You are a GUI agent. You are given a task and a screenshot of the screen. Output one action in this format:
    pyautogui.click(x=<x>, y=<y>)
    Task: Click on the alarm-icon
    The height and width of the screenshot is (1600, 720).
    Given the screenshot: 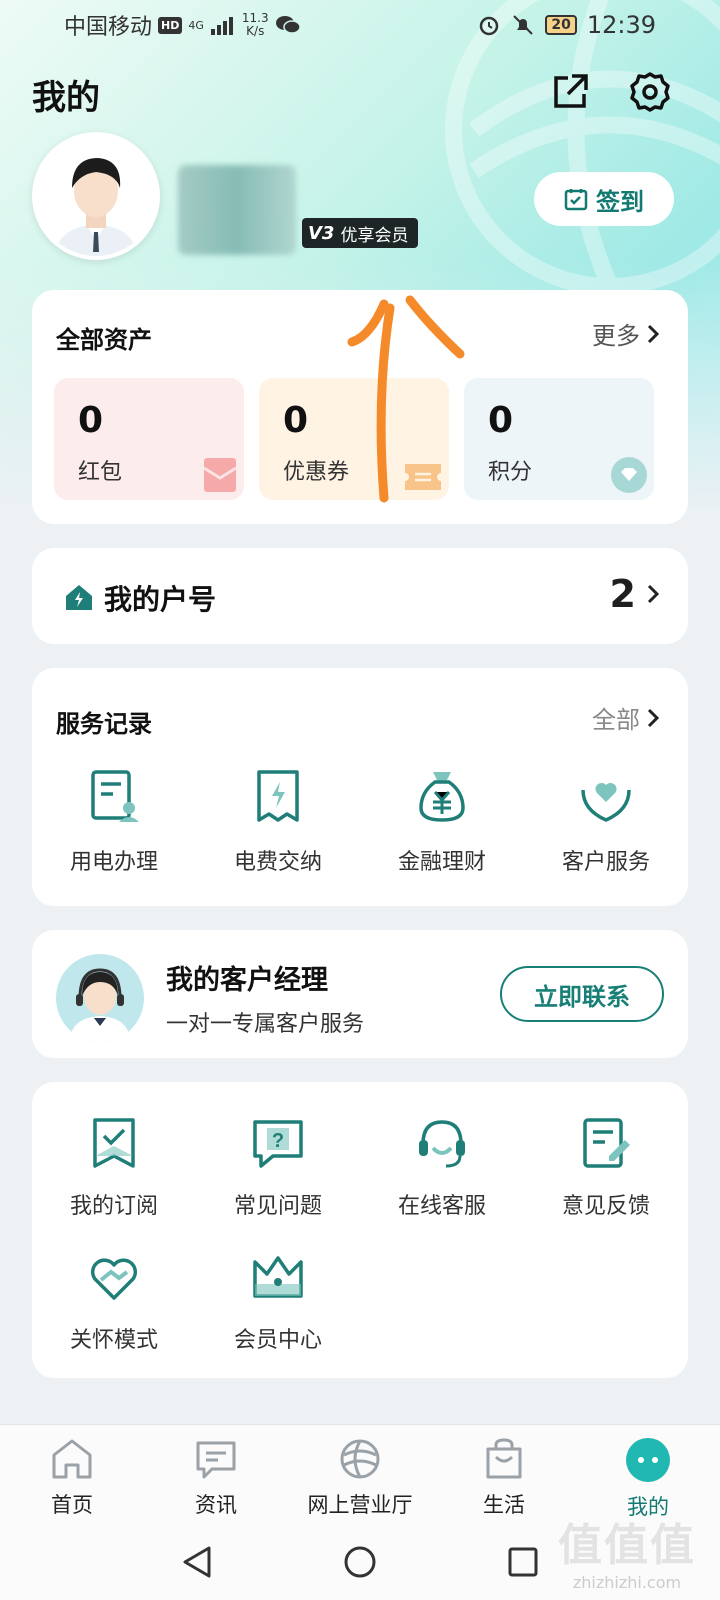 What is the action you would take?
    pyautogui.click(x=489, y=26)
    